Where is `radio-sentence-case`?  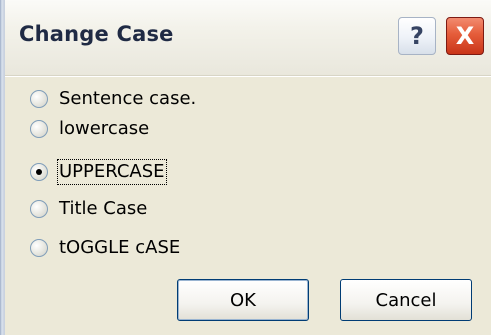
radio-sentence-case is located at coordinates (39, 99).